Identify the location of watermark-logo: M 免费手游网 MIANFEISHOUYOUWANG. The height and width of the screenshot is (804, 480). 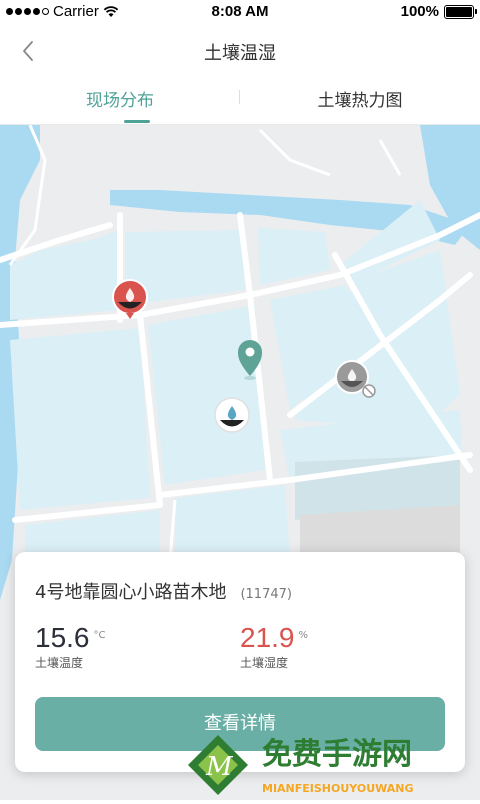
(330, 760).